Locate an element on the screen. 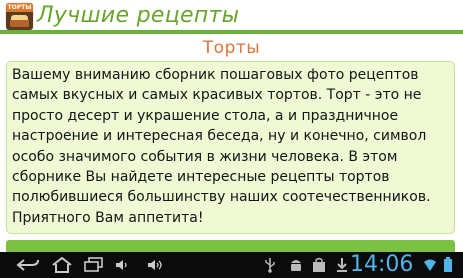 The image size is (463, 278). title-bar: ТОРТЫ Лучшие рецепты is located at coordinates (231, 15).